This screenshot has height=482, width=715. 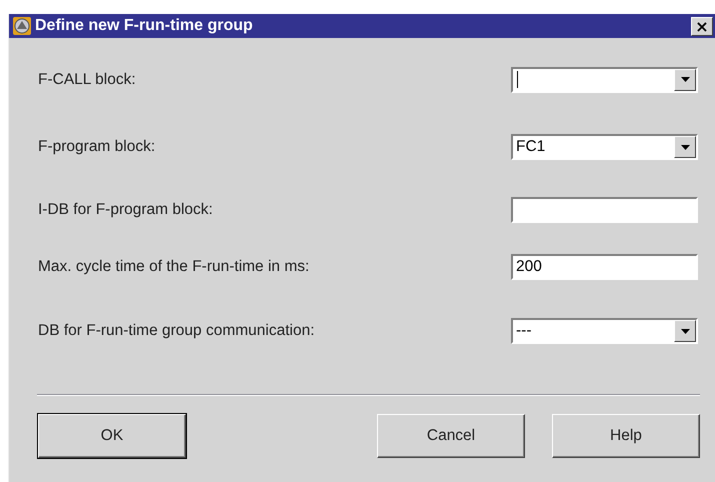 What do you see at coordinates (626, 436) in the screenshot?
I see `dialog-button: Help` at bounding box center [626, 436].